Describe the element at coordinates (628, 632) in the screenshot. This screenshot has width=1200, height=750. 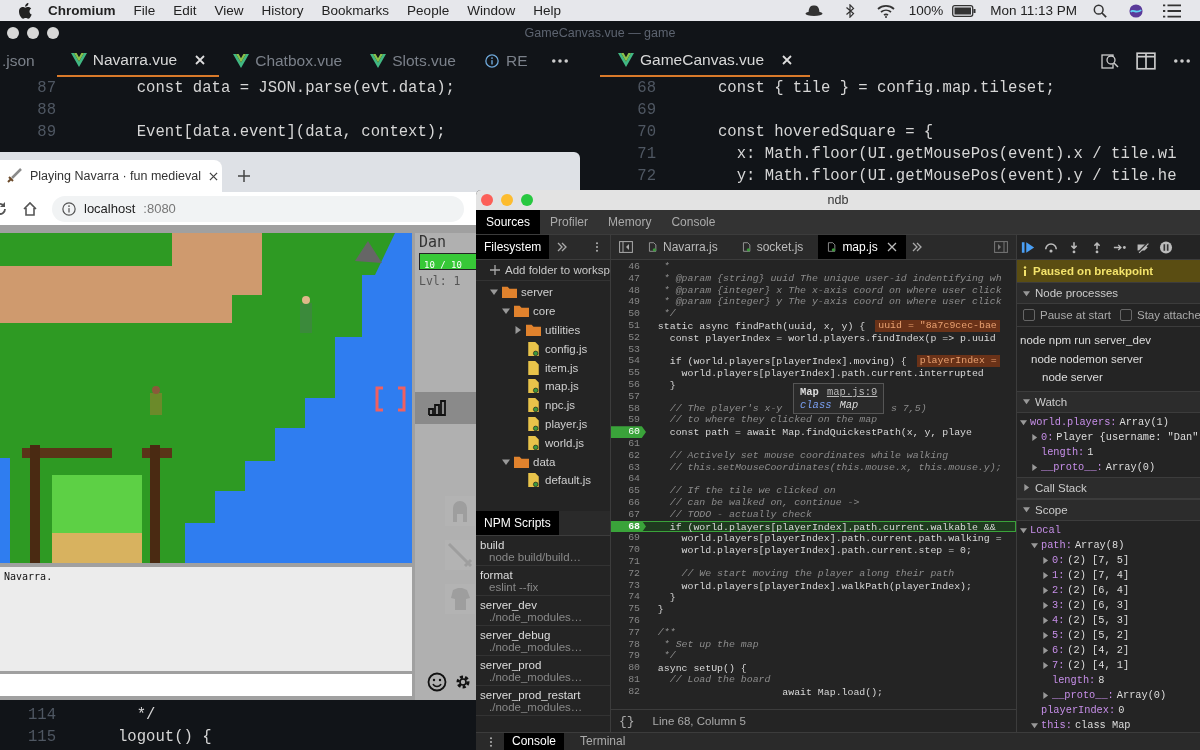
I see `line-number: 77` at that location.